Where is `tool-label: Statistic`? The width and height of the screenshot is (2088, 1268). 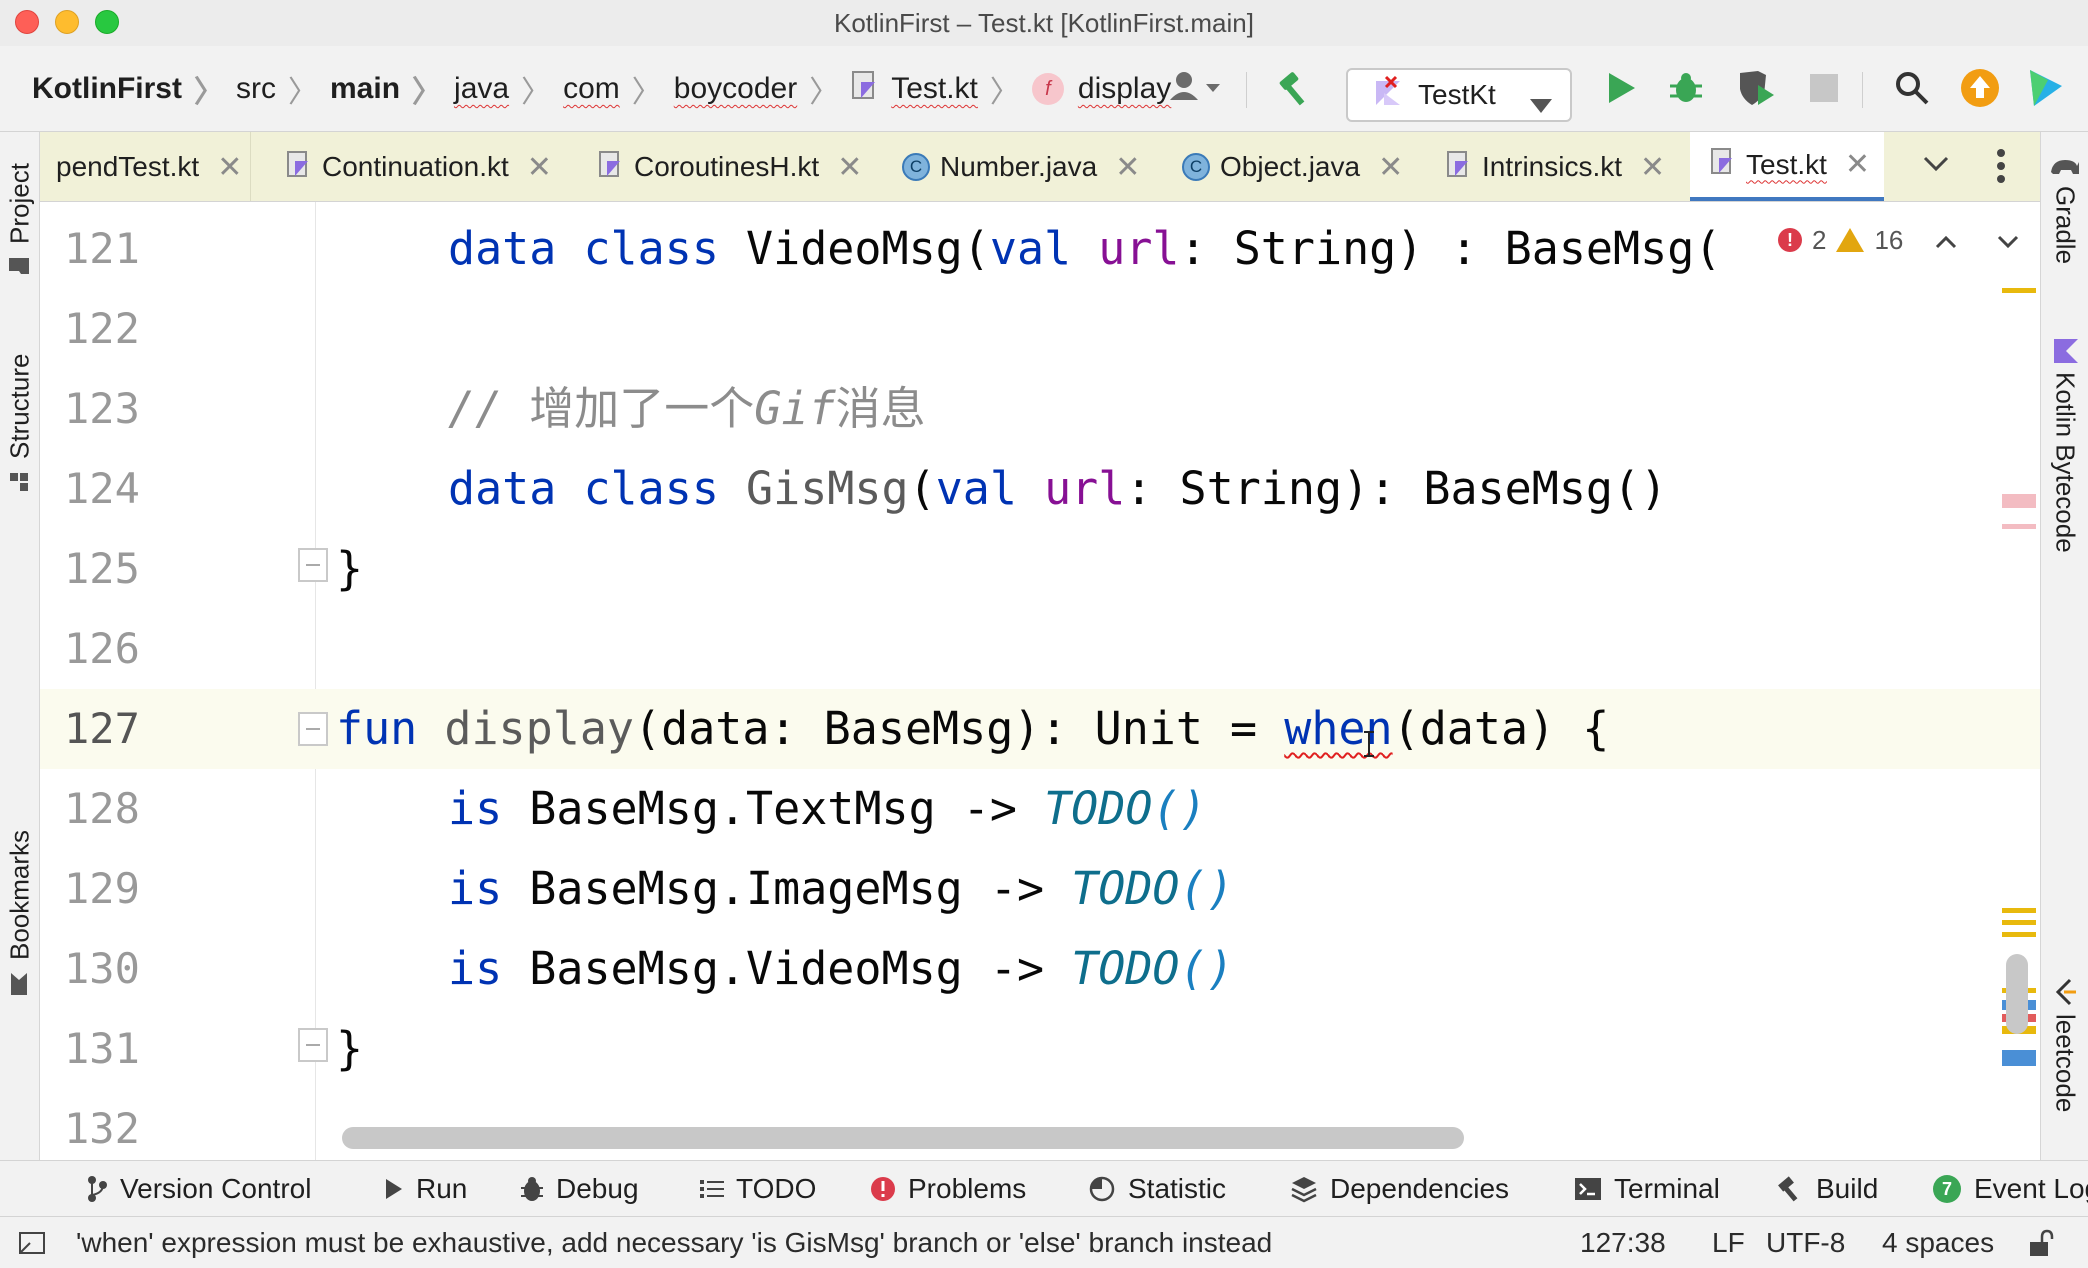 tool-label: Statistic is located at coordinates (1177, 1188).